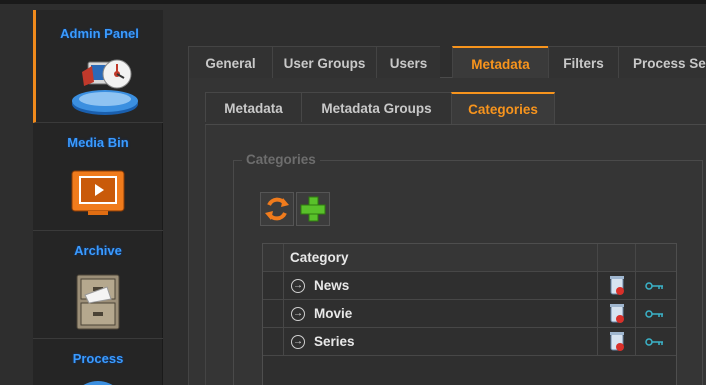  What do you see at coordinates (99, 33) in the screenshot?
I see `nav-item-label: Admin Panel` at bounding box center [99, 33].